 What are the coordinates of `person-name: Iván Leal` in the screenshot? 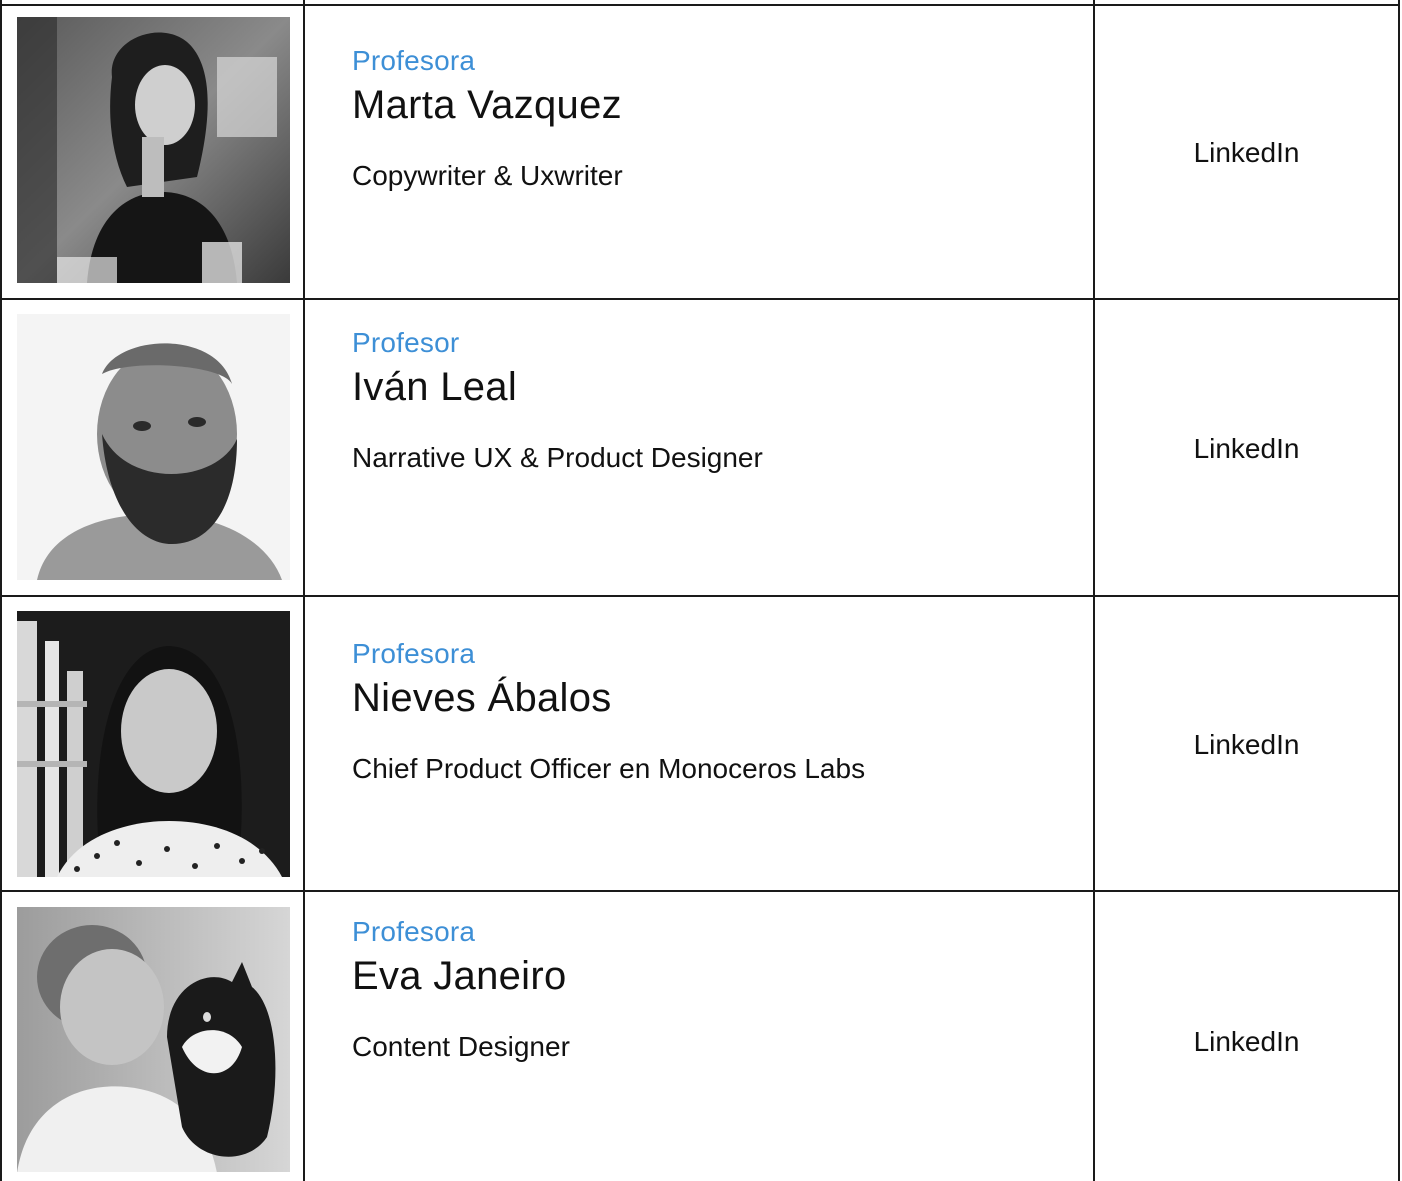 It's located at (435, 387).